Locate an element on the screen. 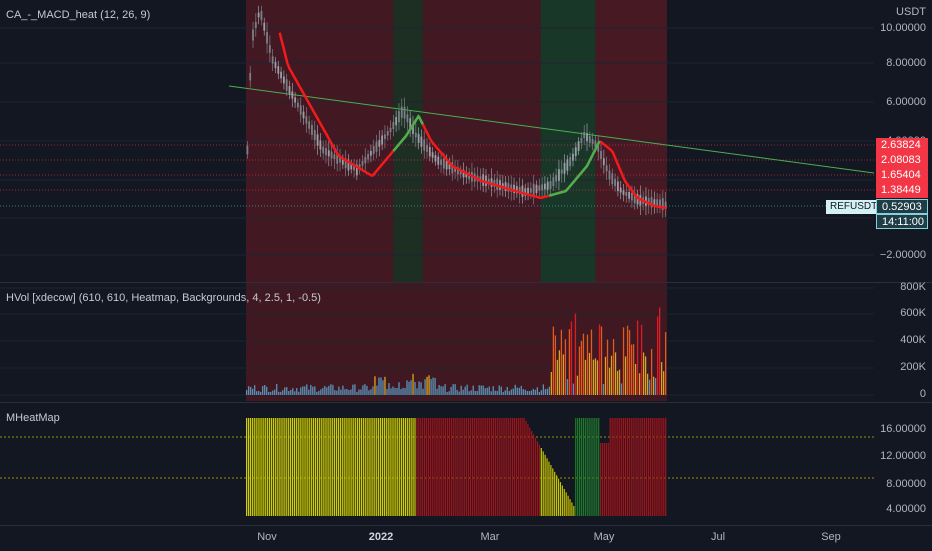 Image resolution: width=932 pixels, height=551 pixels. vol-axis-400k: 400K is located at coordinates (913, 340).